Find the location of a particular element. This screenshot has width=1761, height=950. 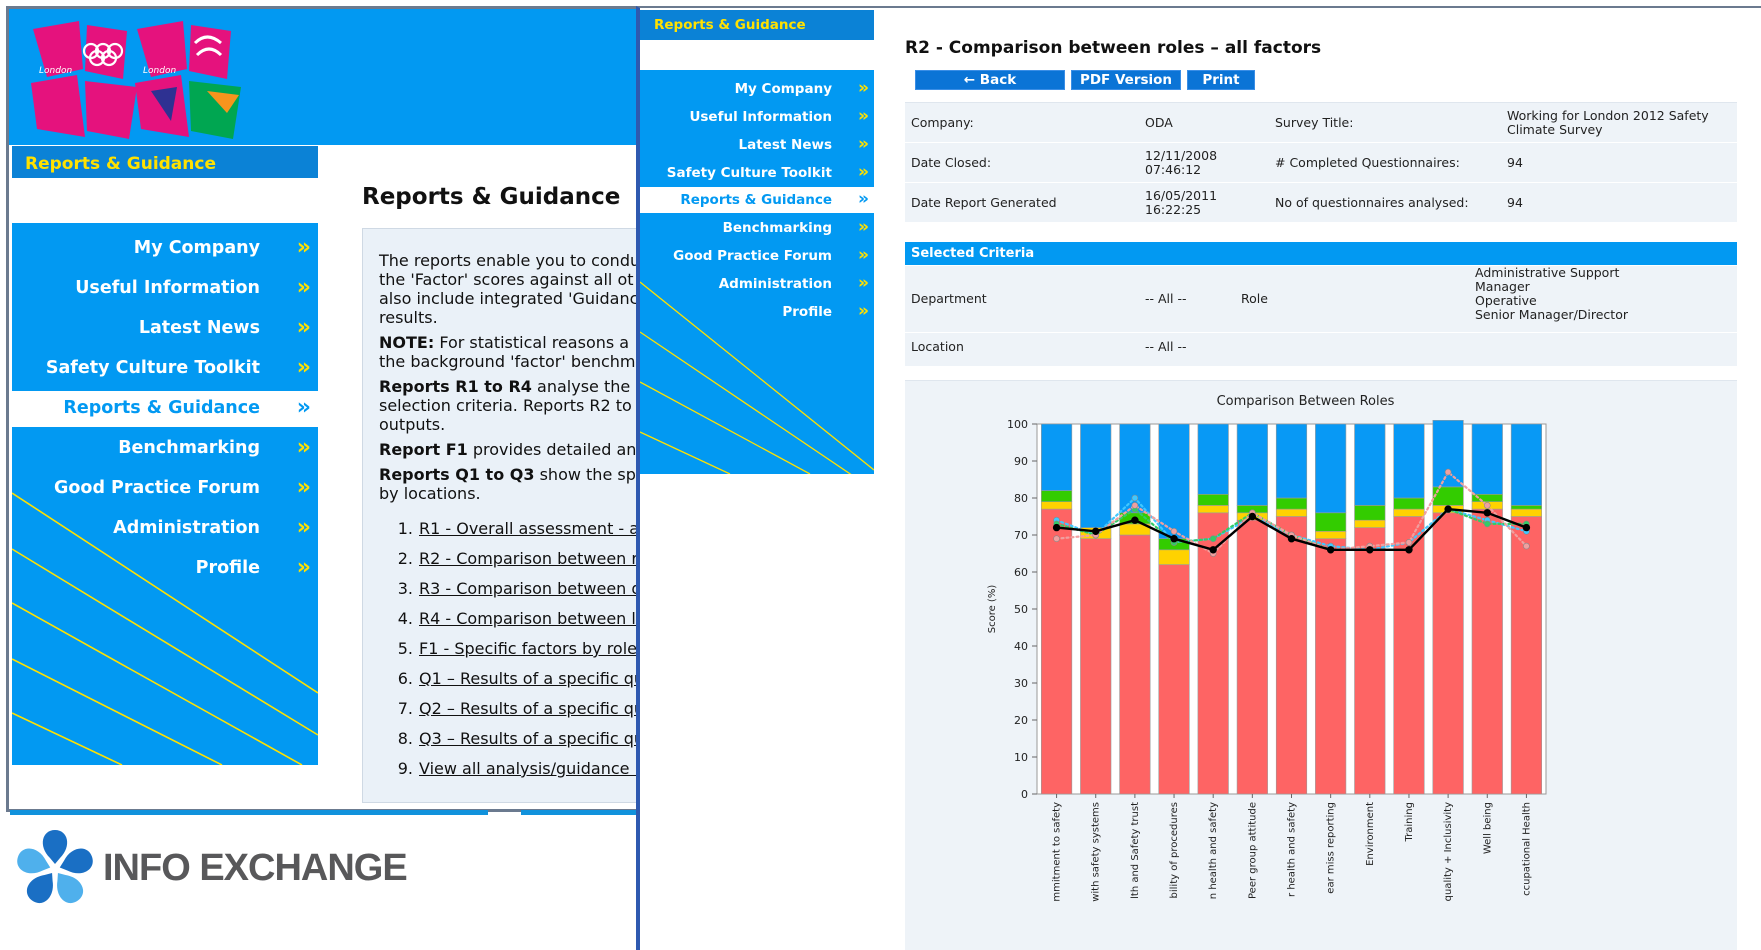

y-tick-label: 40 is located at coordinates (1021, 646).